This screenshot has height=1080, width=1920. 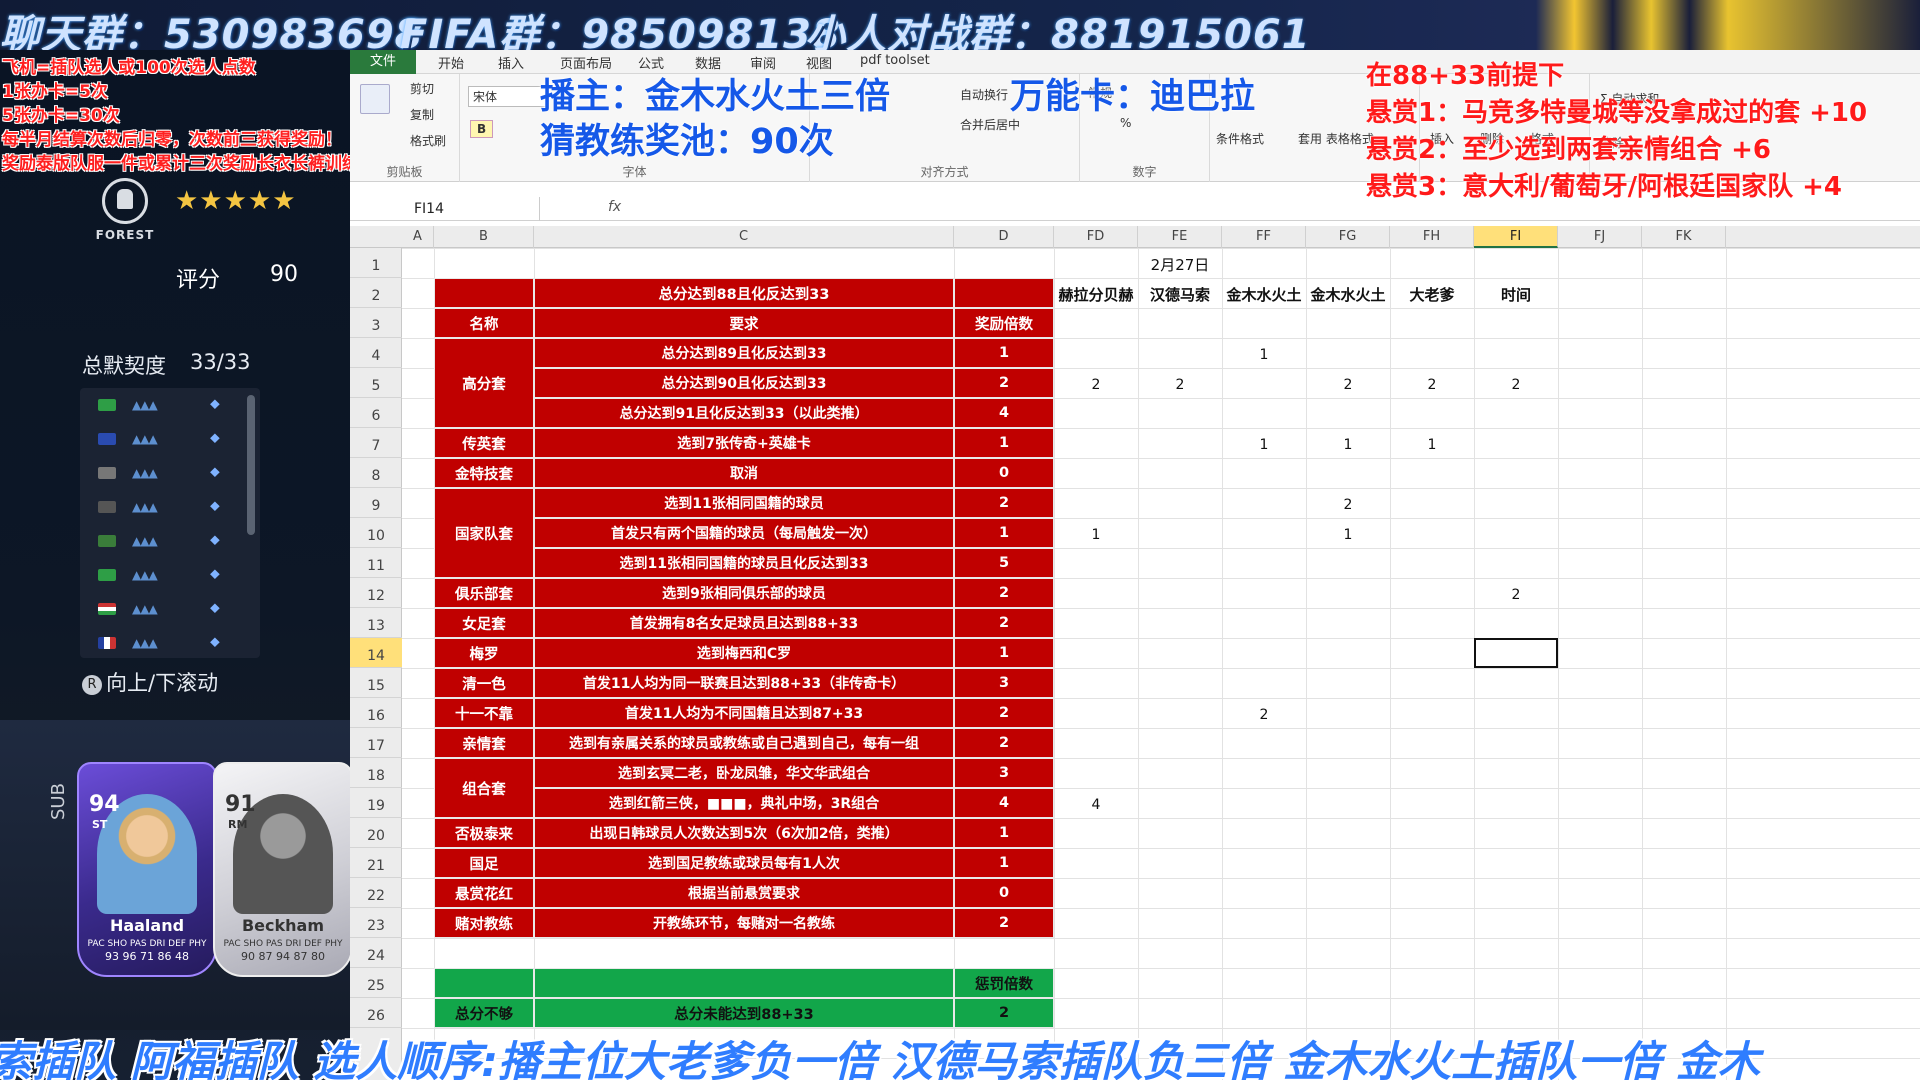 I want to click on reward-requirement-cell: 首发拥有8名女足球员且达到88+33, so click(x=744, y=623).